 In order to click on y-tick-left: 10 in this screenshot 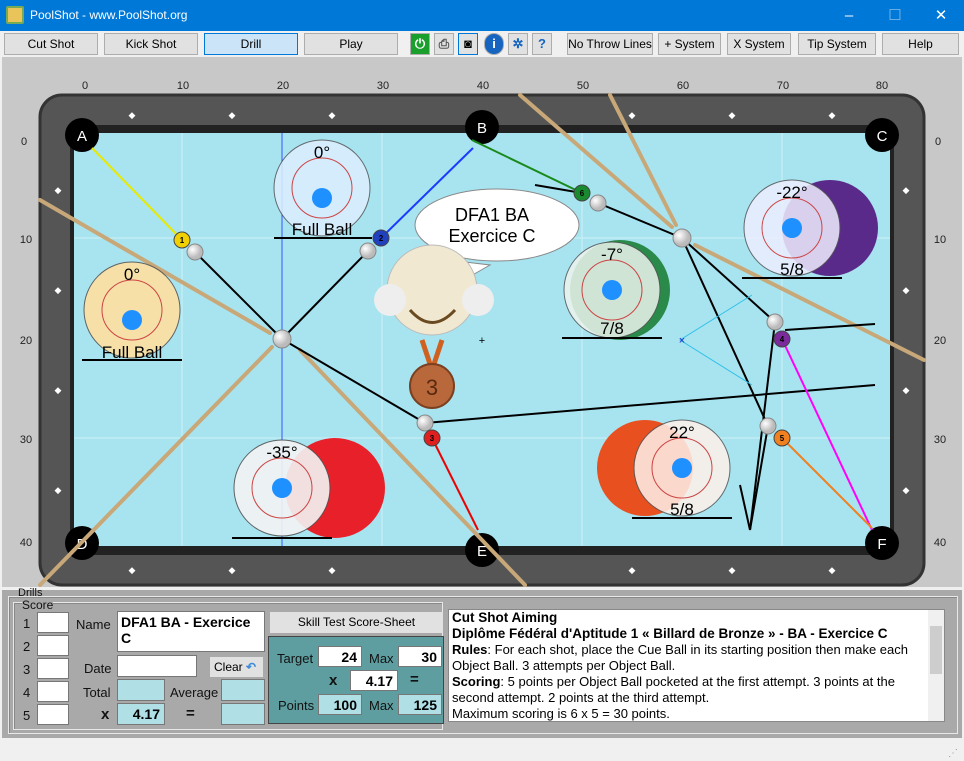, I will do `click(26, 240)`.